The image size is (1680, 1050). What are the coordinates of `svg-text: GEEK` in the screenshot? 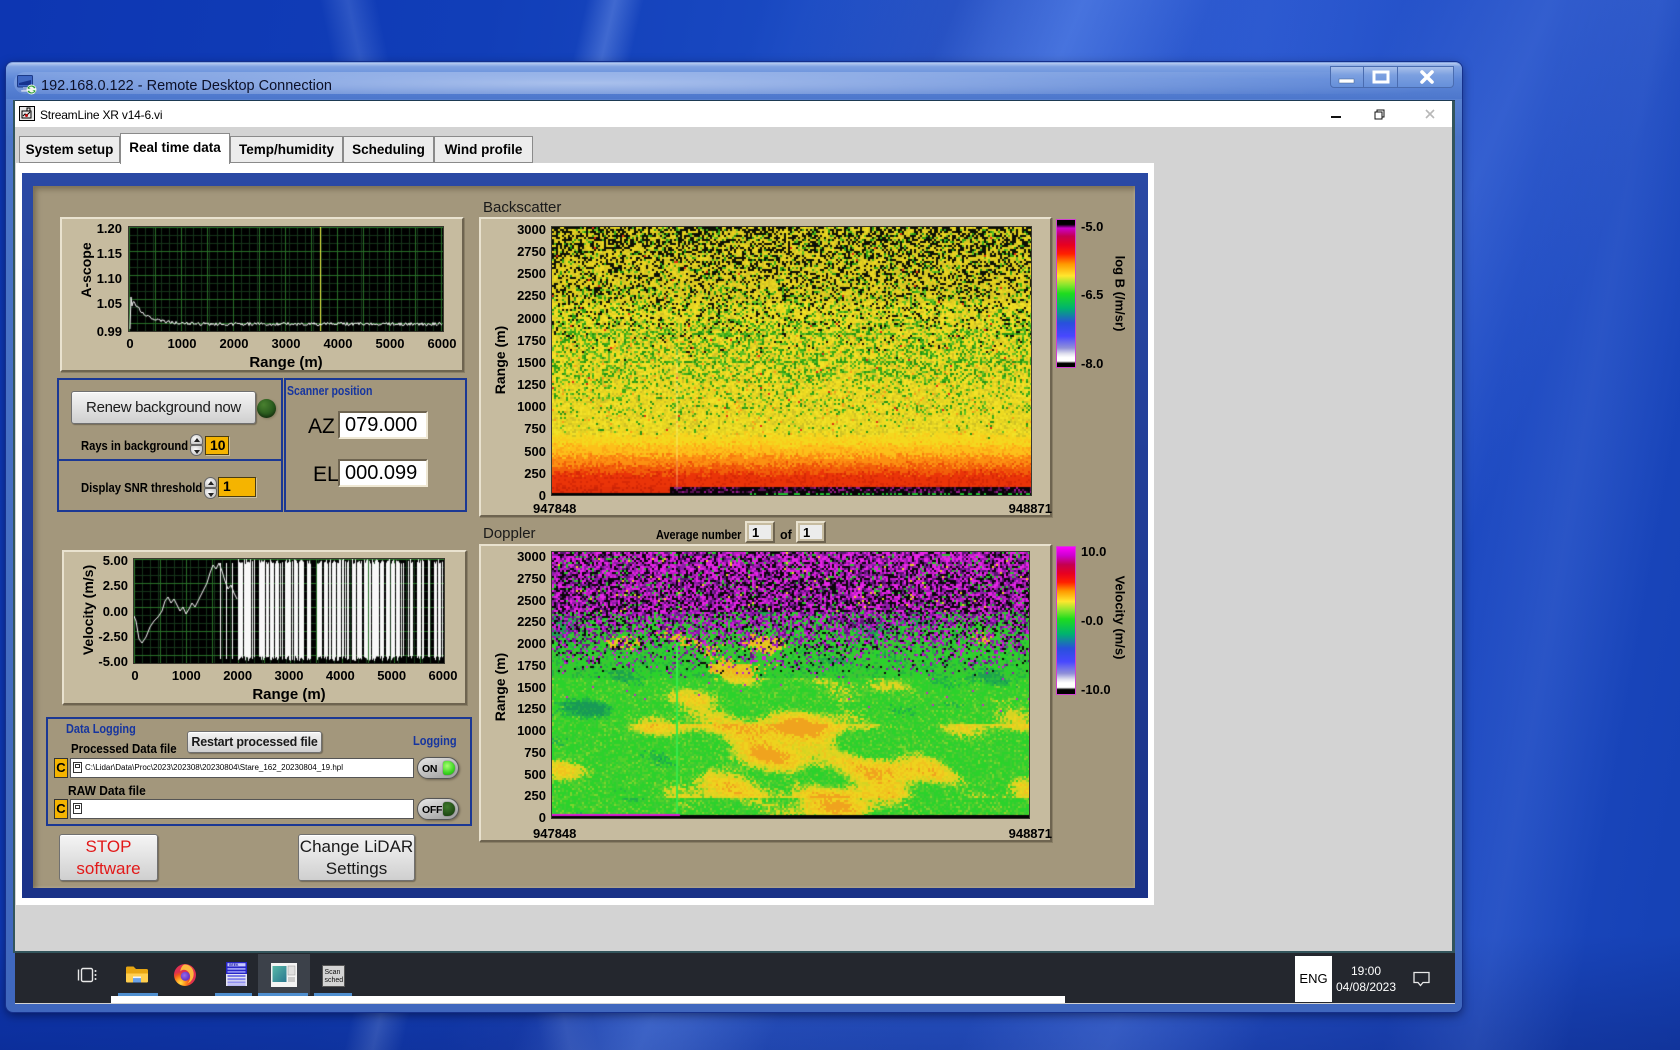 It's located at (234, 965).